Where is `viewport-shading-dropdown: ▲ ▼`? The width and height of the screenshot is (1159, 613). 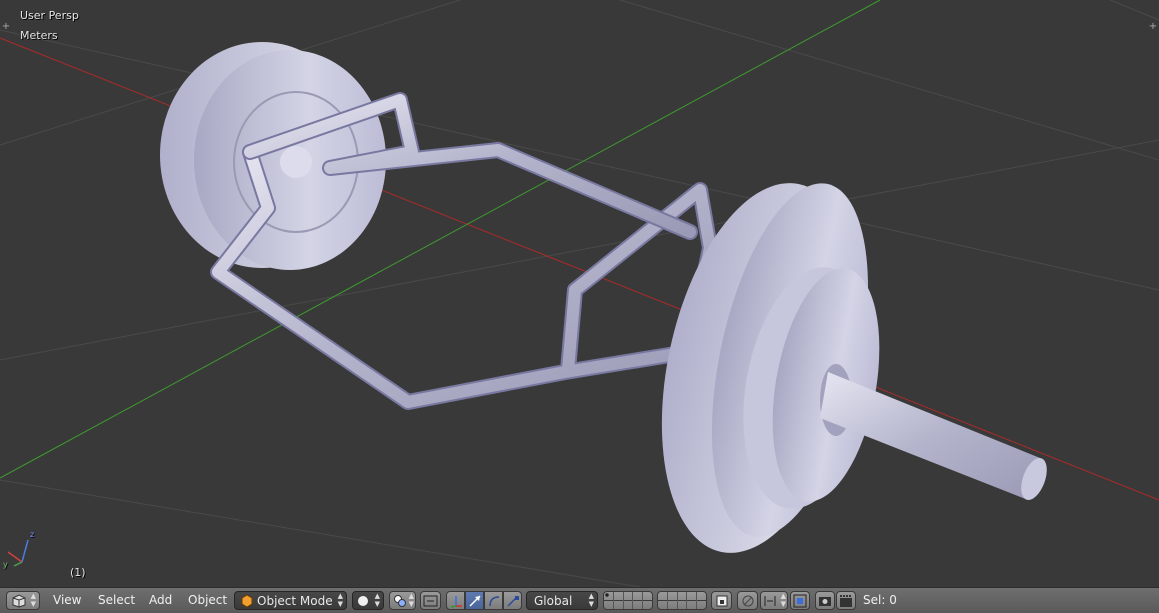 viewport-shading-dropdown: ▲ ▼ is located at coordinates (368, 600).